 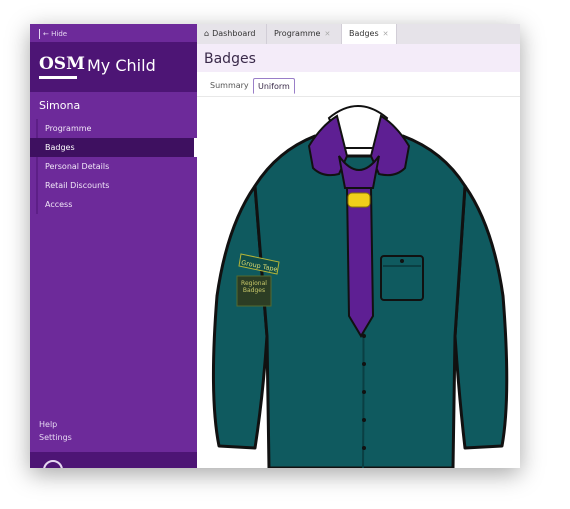 I want to click on hide-bar-icon, so click(x=39, y=34).